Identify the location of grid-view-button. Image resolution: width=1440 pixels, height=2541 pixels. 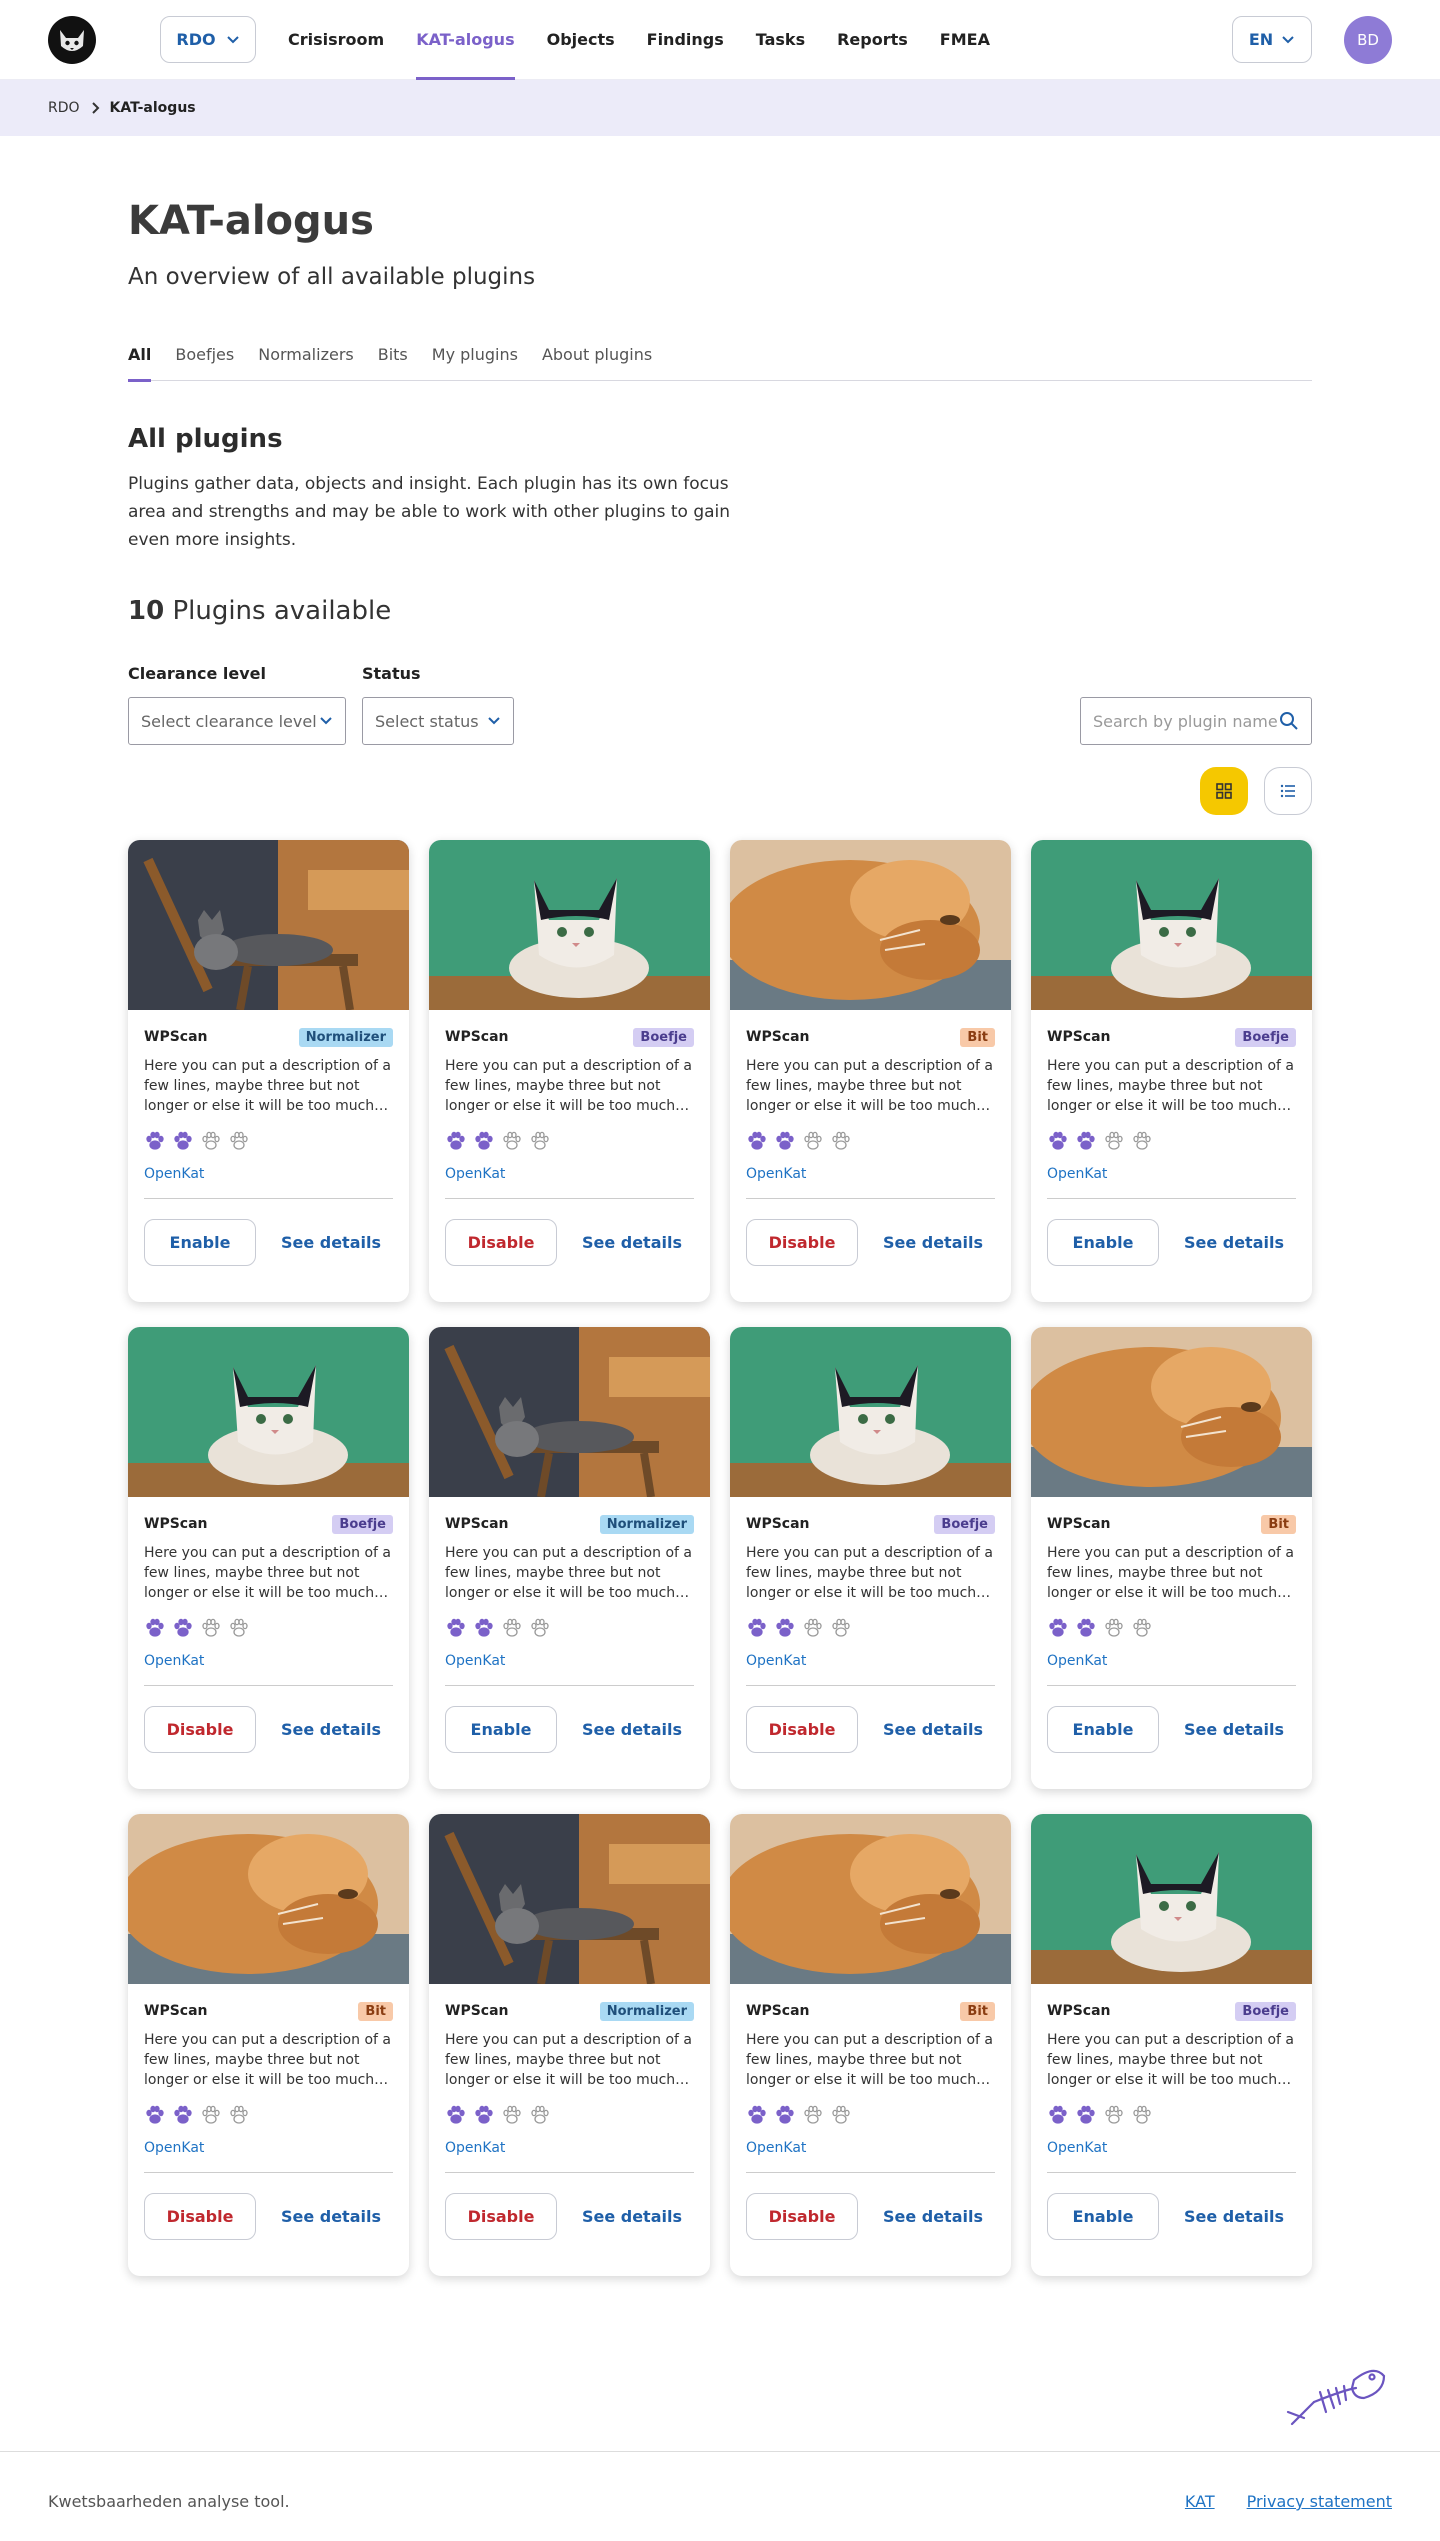
(1224, 791).